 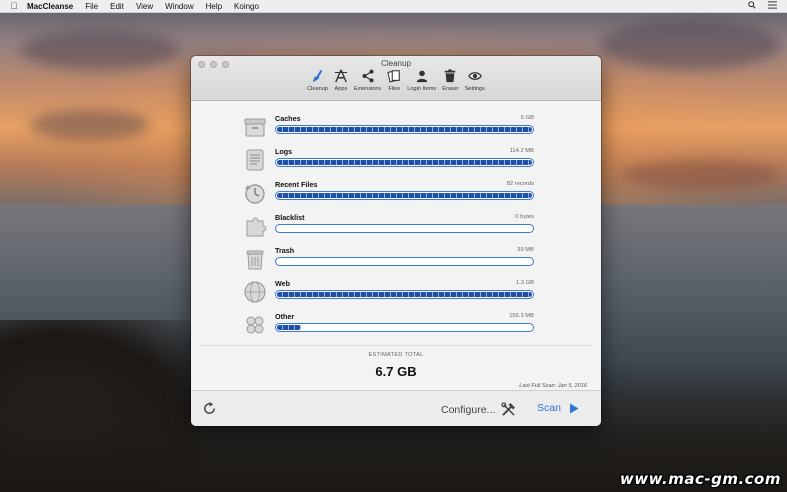 I want to click on share-icon, so click(x=368, y=76).